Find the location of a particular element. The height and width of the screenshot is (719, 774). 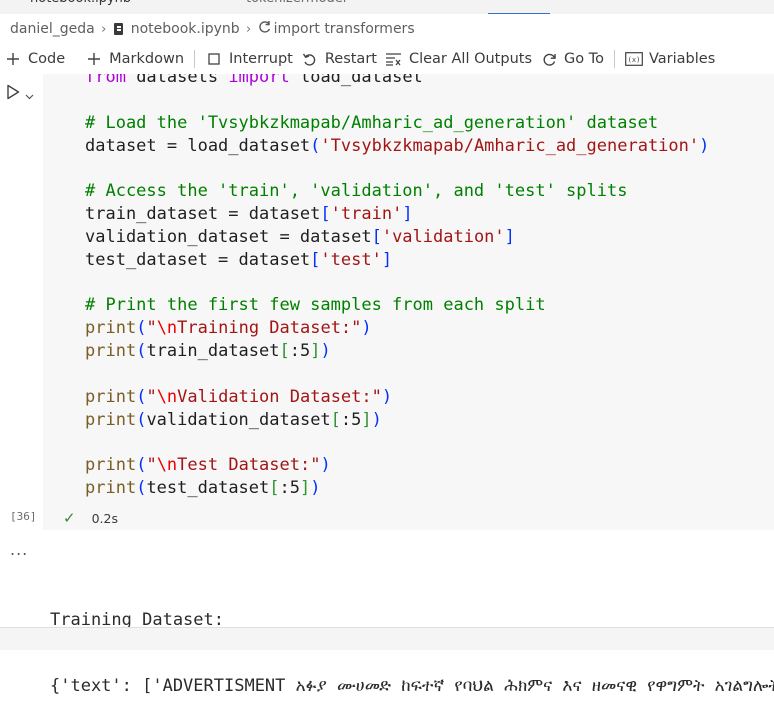

variables-button: (x) Variables is located at coordinates (670, 59).